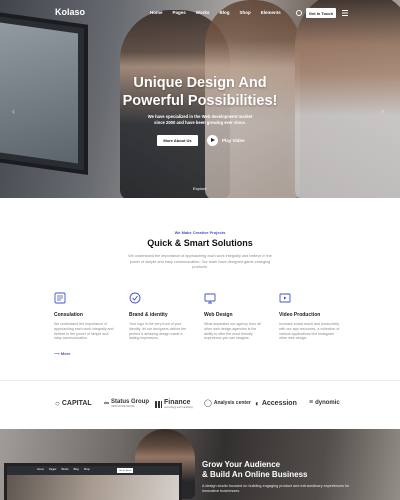 The height and width of the screenshot is (500, 400). What do you see at coordinates (179, 12) in the screenshot?
I see `nav-item-pages: Pages` at bounding box center [179, 12].